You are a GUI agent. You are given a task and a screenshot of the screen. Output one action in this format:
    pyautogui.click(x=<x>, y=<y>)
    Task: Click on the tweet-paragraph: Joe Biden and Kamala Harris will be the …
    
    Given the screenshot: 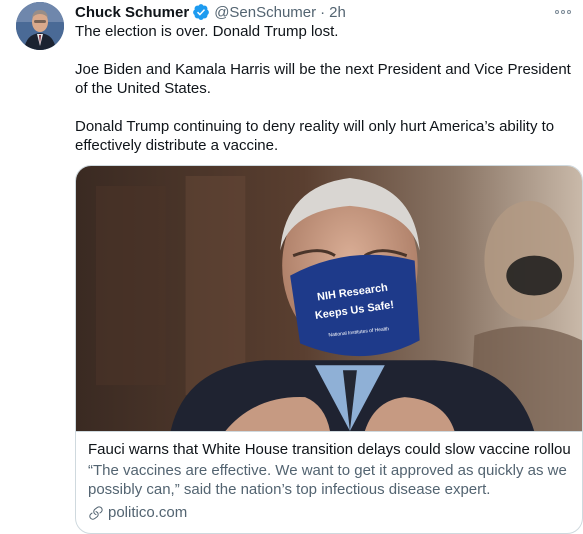 What is the action you would take?
    pyautogui.click(x=323, y=79)
    